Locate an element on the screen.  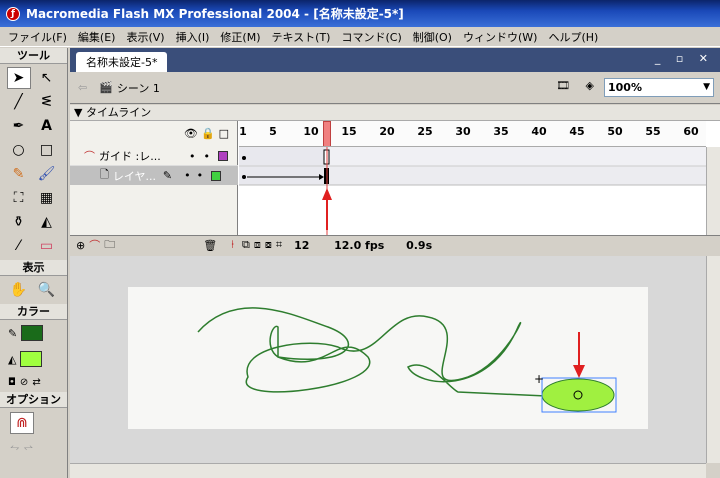
motion-guide-path is located at coordinates (383, 352).